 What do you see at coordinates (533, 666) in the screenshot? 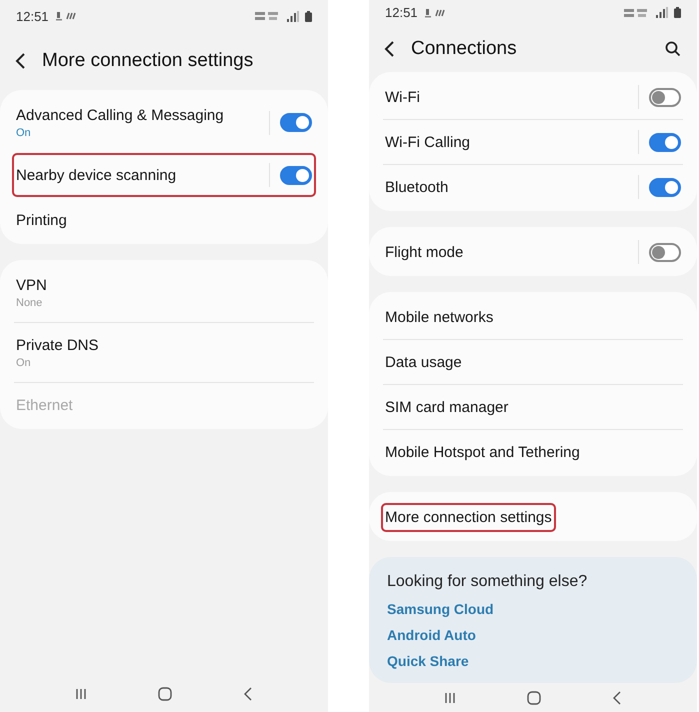
I see `suggestion-link: Quick Share` at bounding box center [533, 666].